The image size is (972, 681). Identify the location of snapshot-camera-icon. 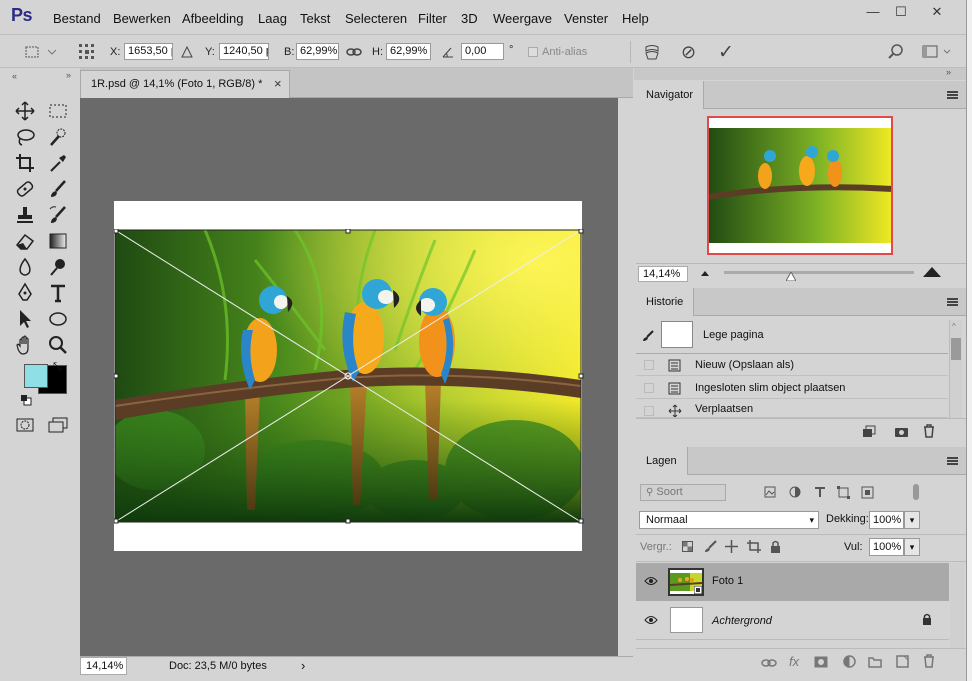
(901, 431).